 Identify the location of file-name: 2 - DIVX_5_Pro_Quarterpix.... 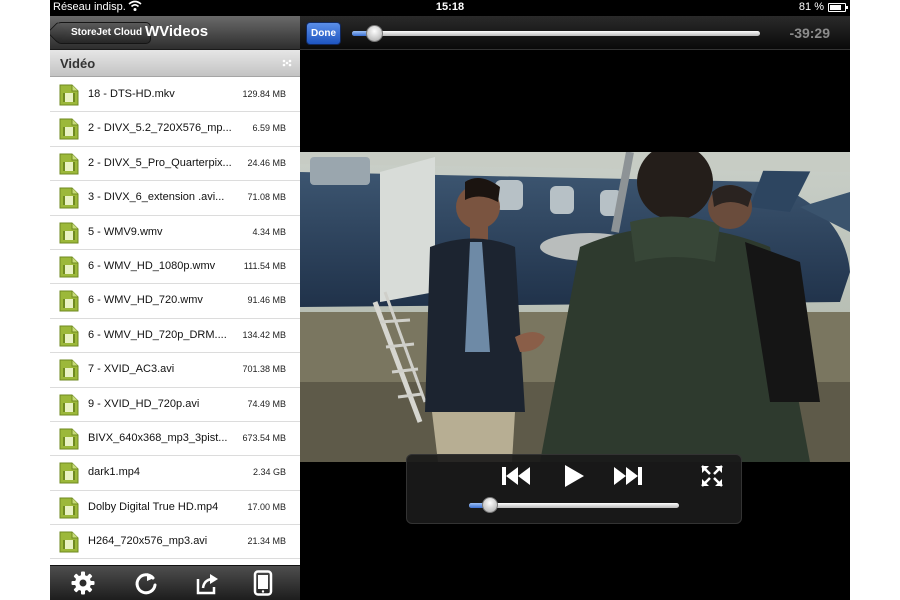
(160, 162).